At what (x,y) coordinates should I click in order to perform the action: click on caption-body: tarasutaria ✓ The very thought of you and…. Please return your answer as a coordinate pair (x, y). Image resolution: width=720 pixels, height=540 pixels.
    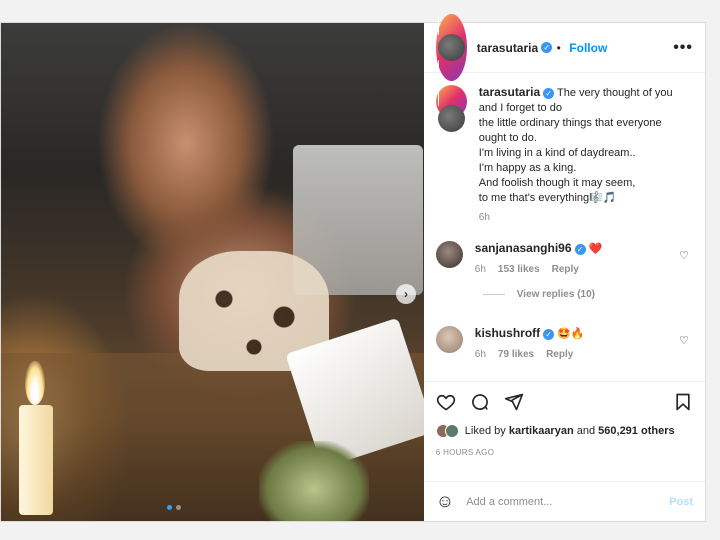
    Looking at the image, I should click on (576, 145).